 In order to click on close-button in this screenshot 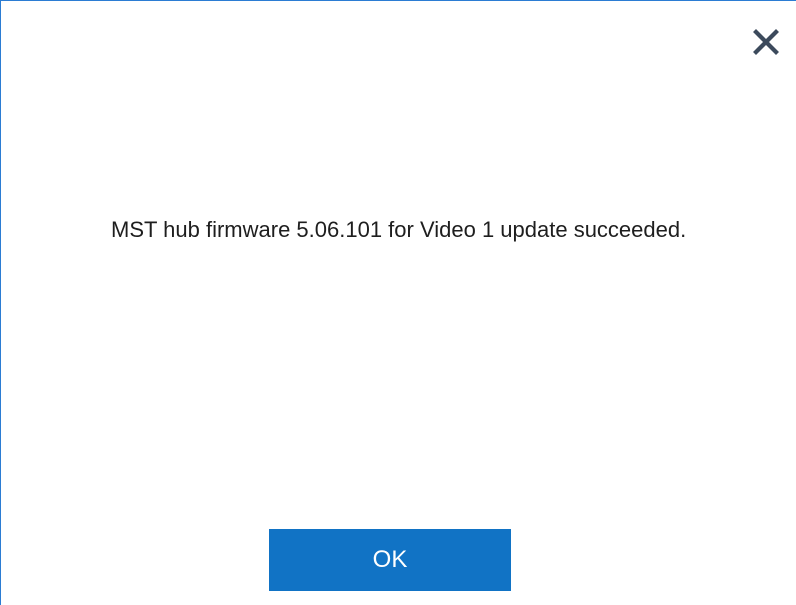, I will do `click(766, 42)`.